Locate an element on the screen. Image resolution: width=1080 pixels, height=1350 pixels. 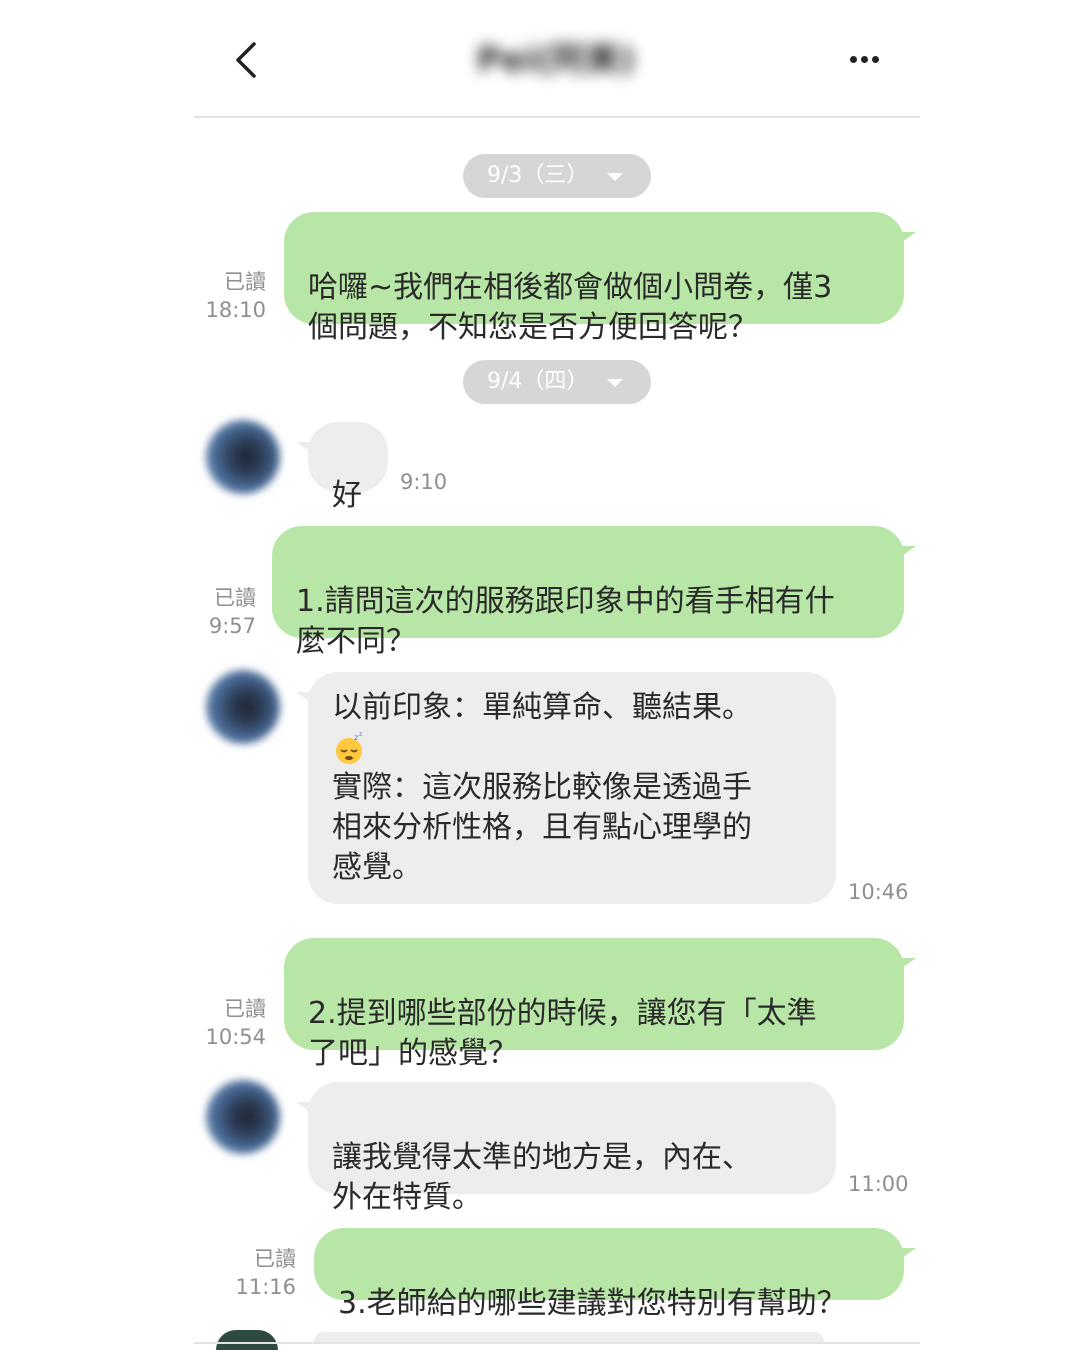
chat-title: Pei(阿美) is located at coordinates (556, 60).